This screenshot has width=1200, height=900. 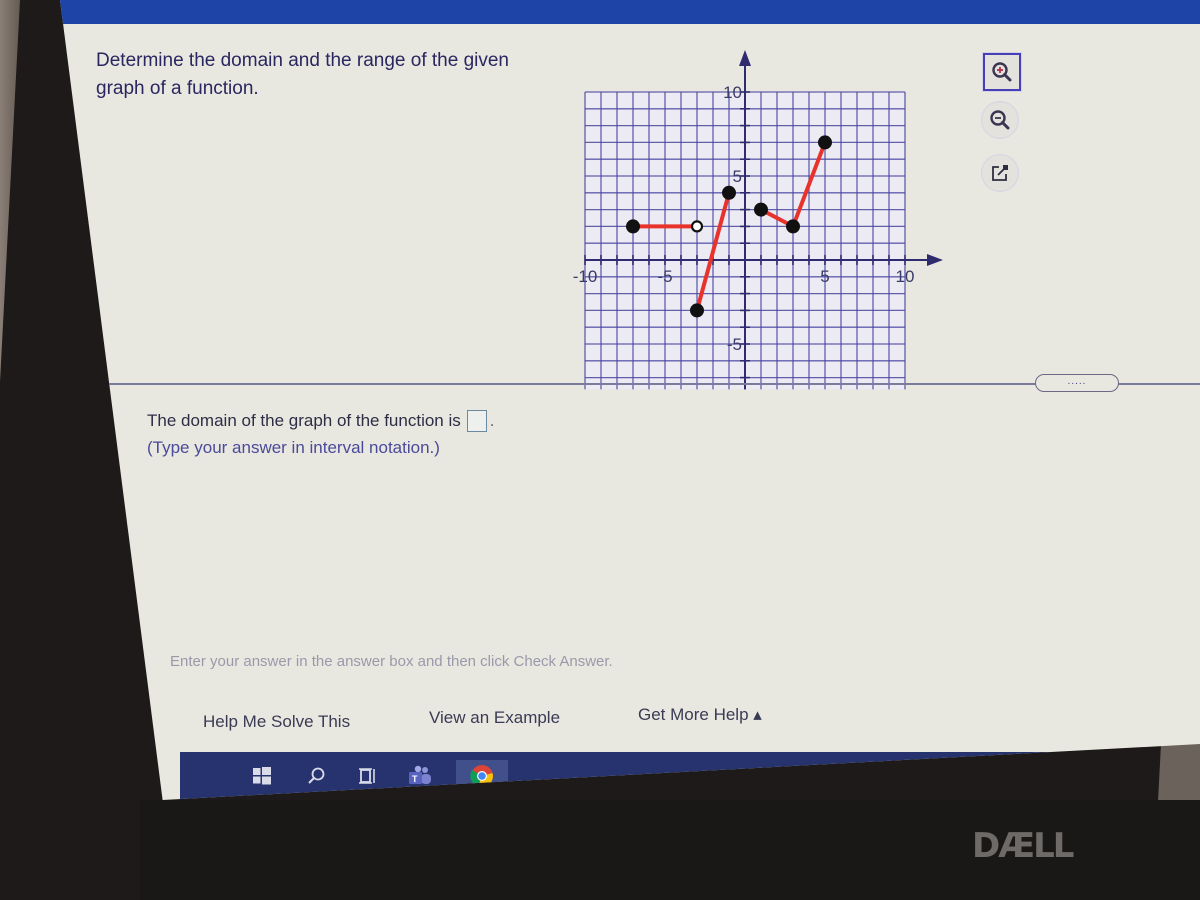 I want to click on start-button, so click(x=262, y=776).